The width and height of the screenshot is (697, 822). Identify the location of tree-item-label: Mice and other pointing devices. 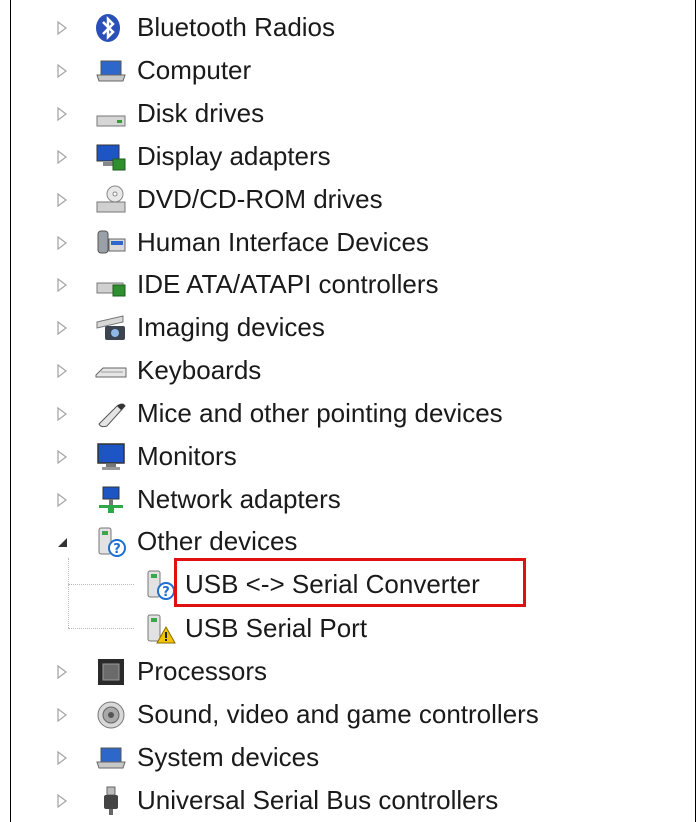
(320, 413).